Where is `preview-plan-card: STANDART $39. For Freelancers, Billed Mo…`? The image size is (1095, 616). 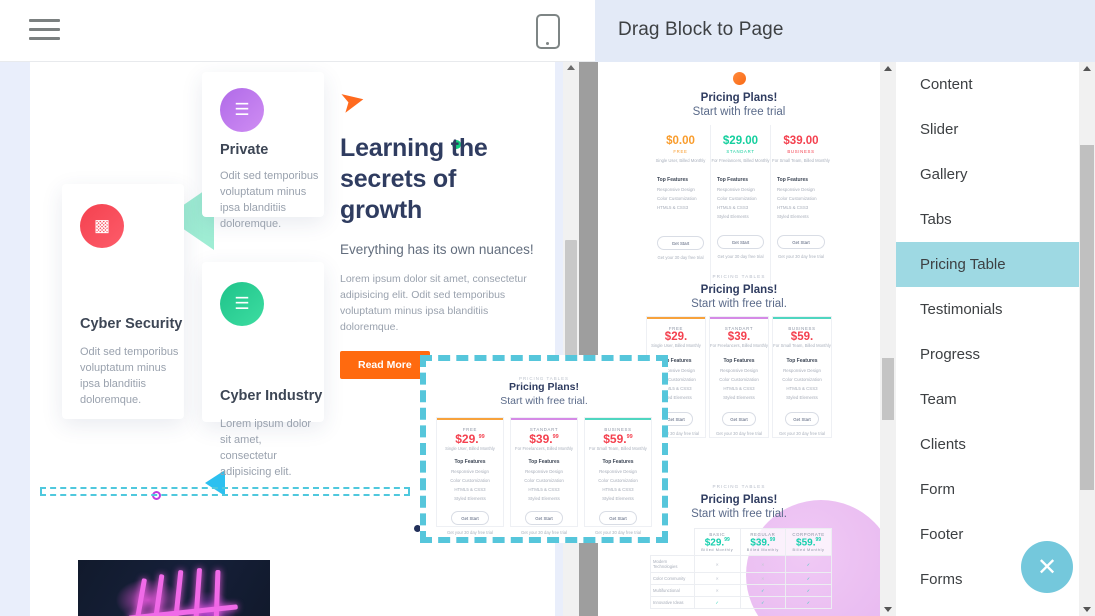 preview-plan-card: STANDART $39. For Freelancers, Billed Mo… is located at coordinates (739, 377).